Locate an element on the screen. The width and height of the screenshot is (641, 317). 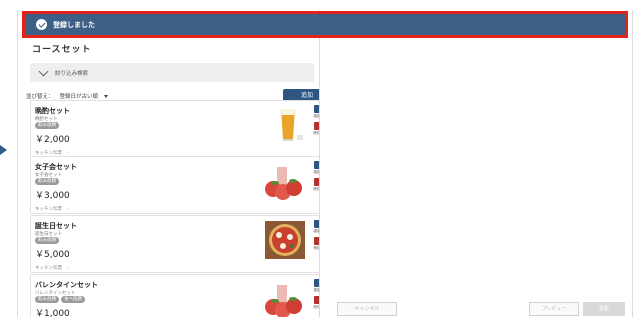
item-price: ￥3,000 is located at coordinates (52, 196).